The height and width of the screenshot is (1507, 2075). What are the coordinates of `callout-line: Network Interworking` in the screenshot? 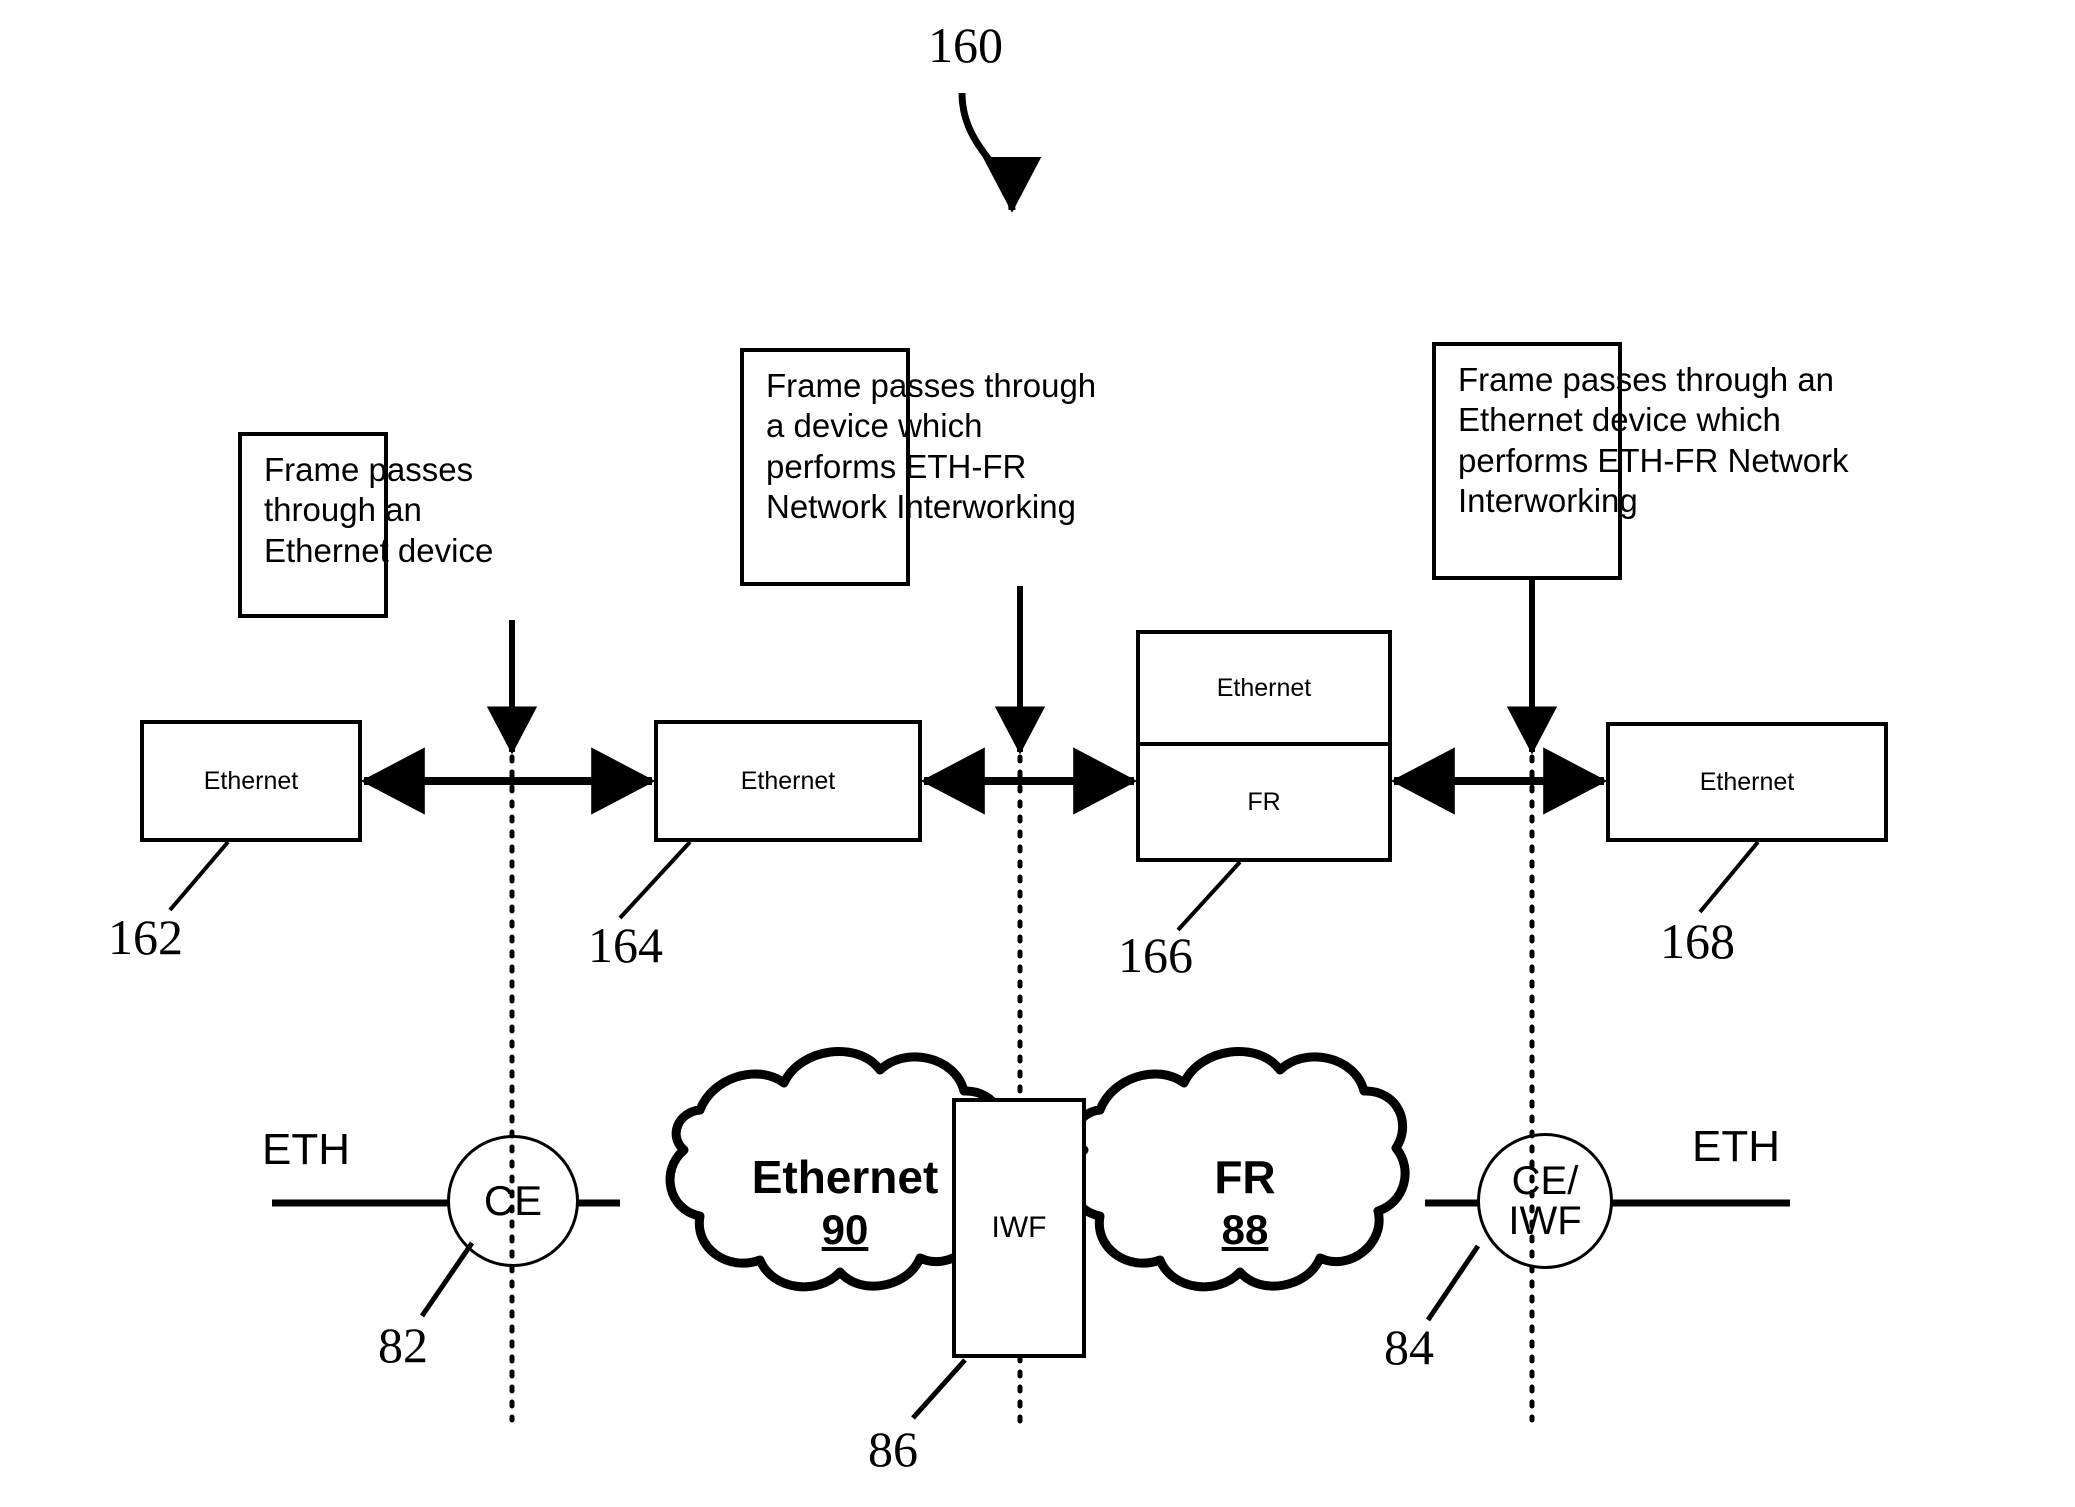 It's located at (921, 506).